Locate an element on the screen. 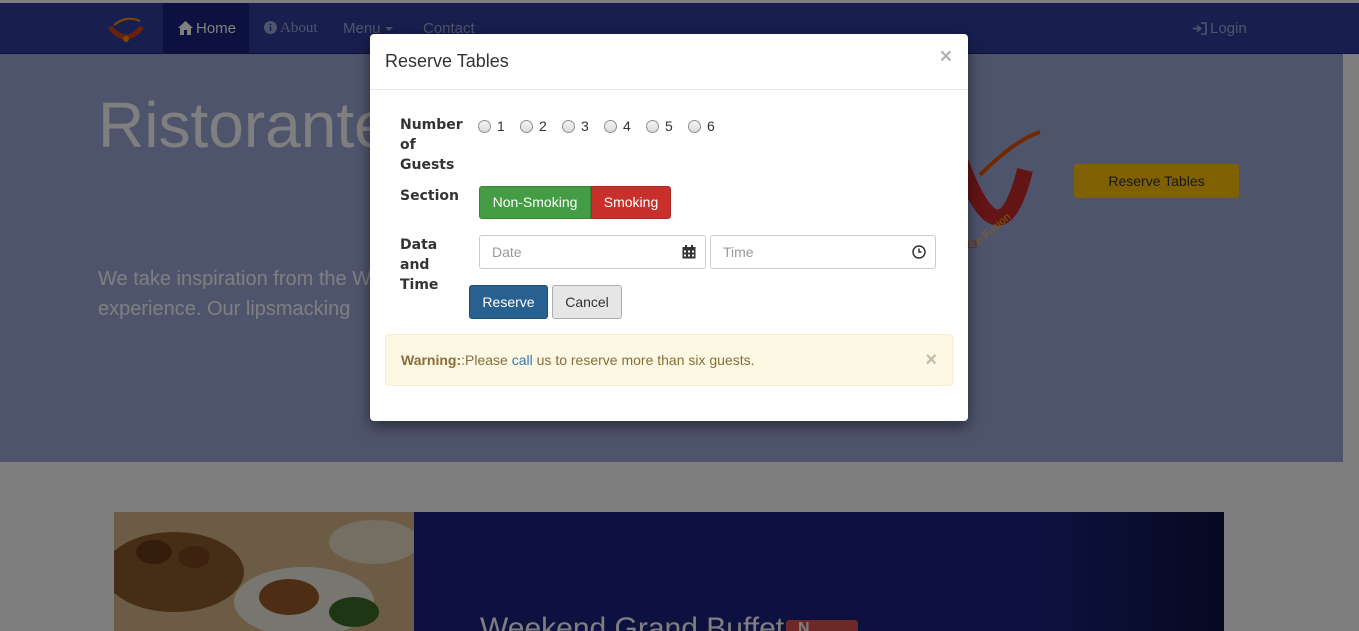 Image resolution: width=1359 pixels, height=631 pixels. guest-radio-label: 1 is located at coordinates (501, 126).